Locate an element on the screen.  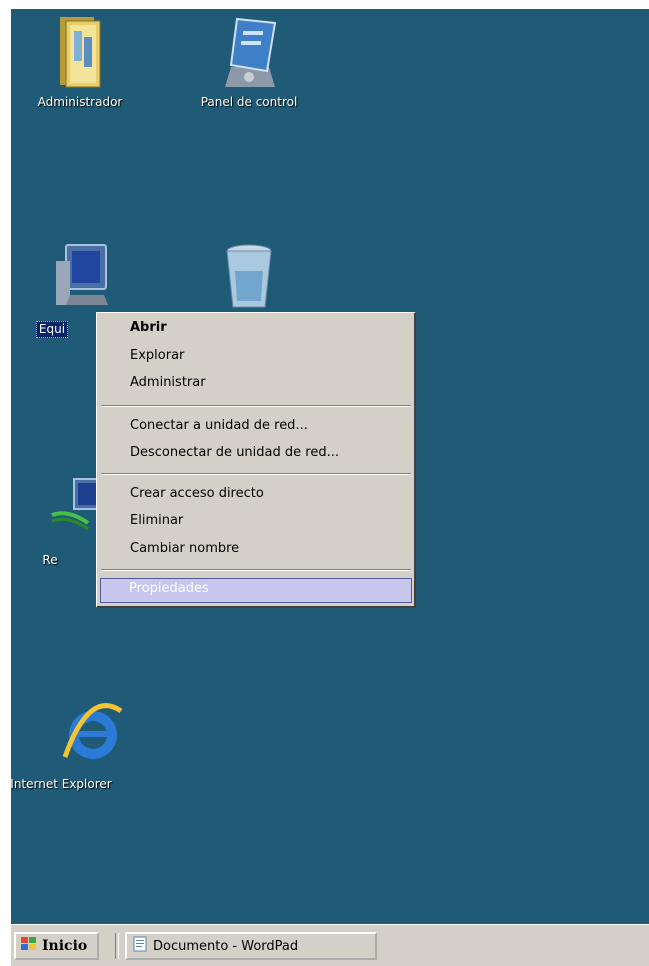
icon-label: Panel de control is located at coordinates (249, 102).